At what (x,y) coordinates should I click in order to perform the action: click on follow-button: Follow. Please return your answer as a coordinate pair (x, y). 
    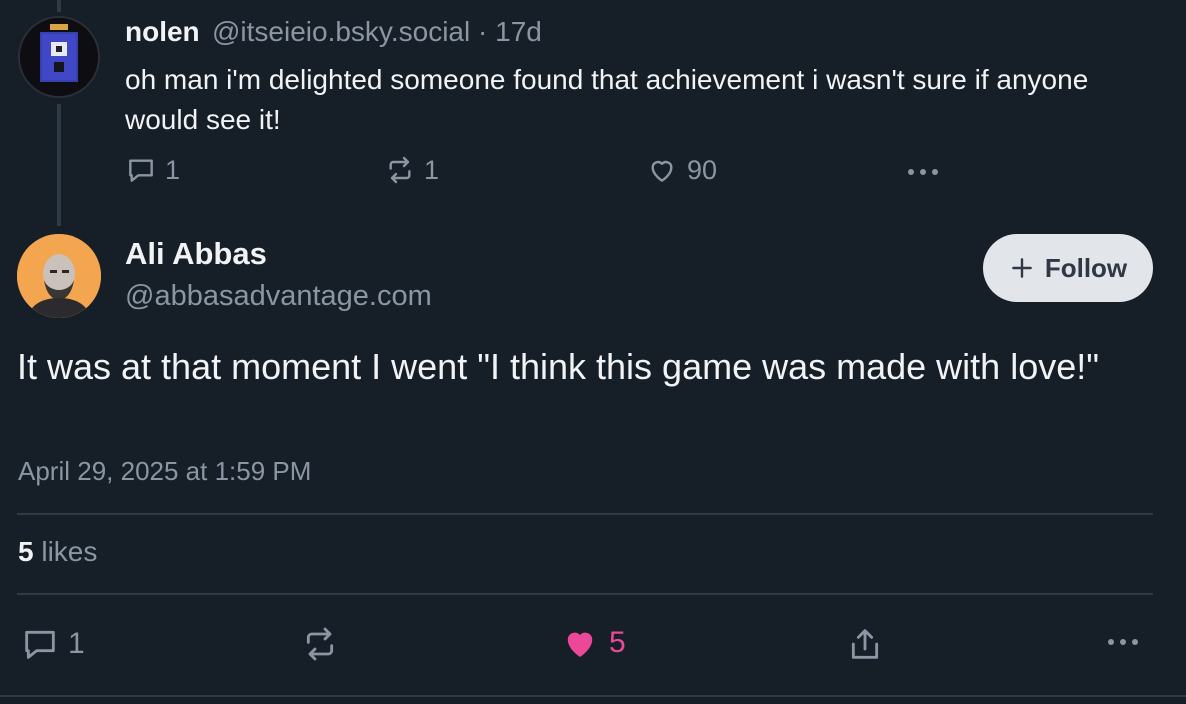
    Looking at the image, I should click on (1068, 268).